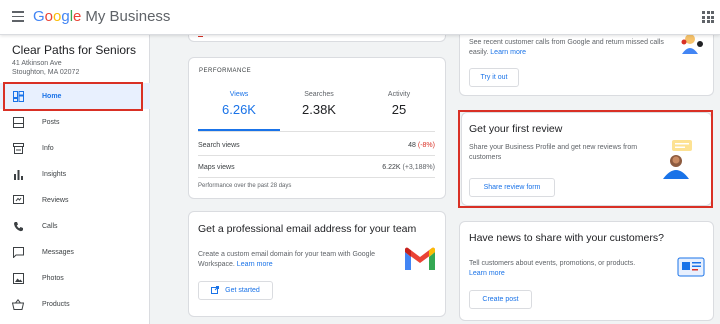  I want to click on metric-views: Views 6.26K, so click(239, 104).